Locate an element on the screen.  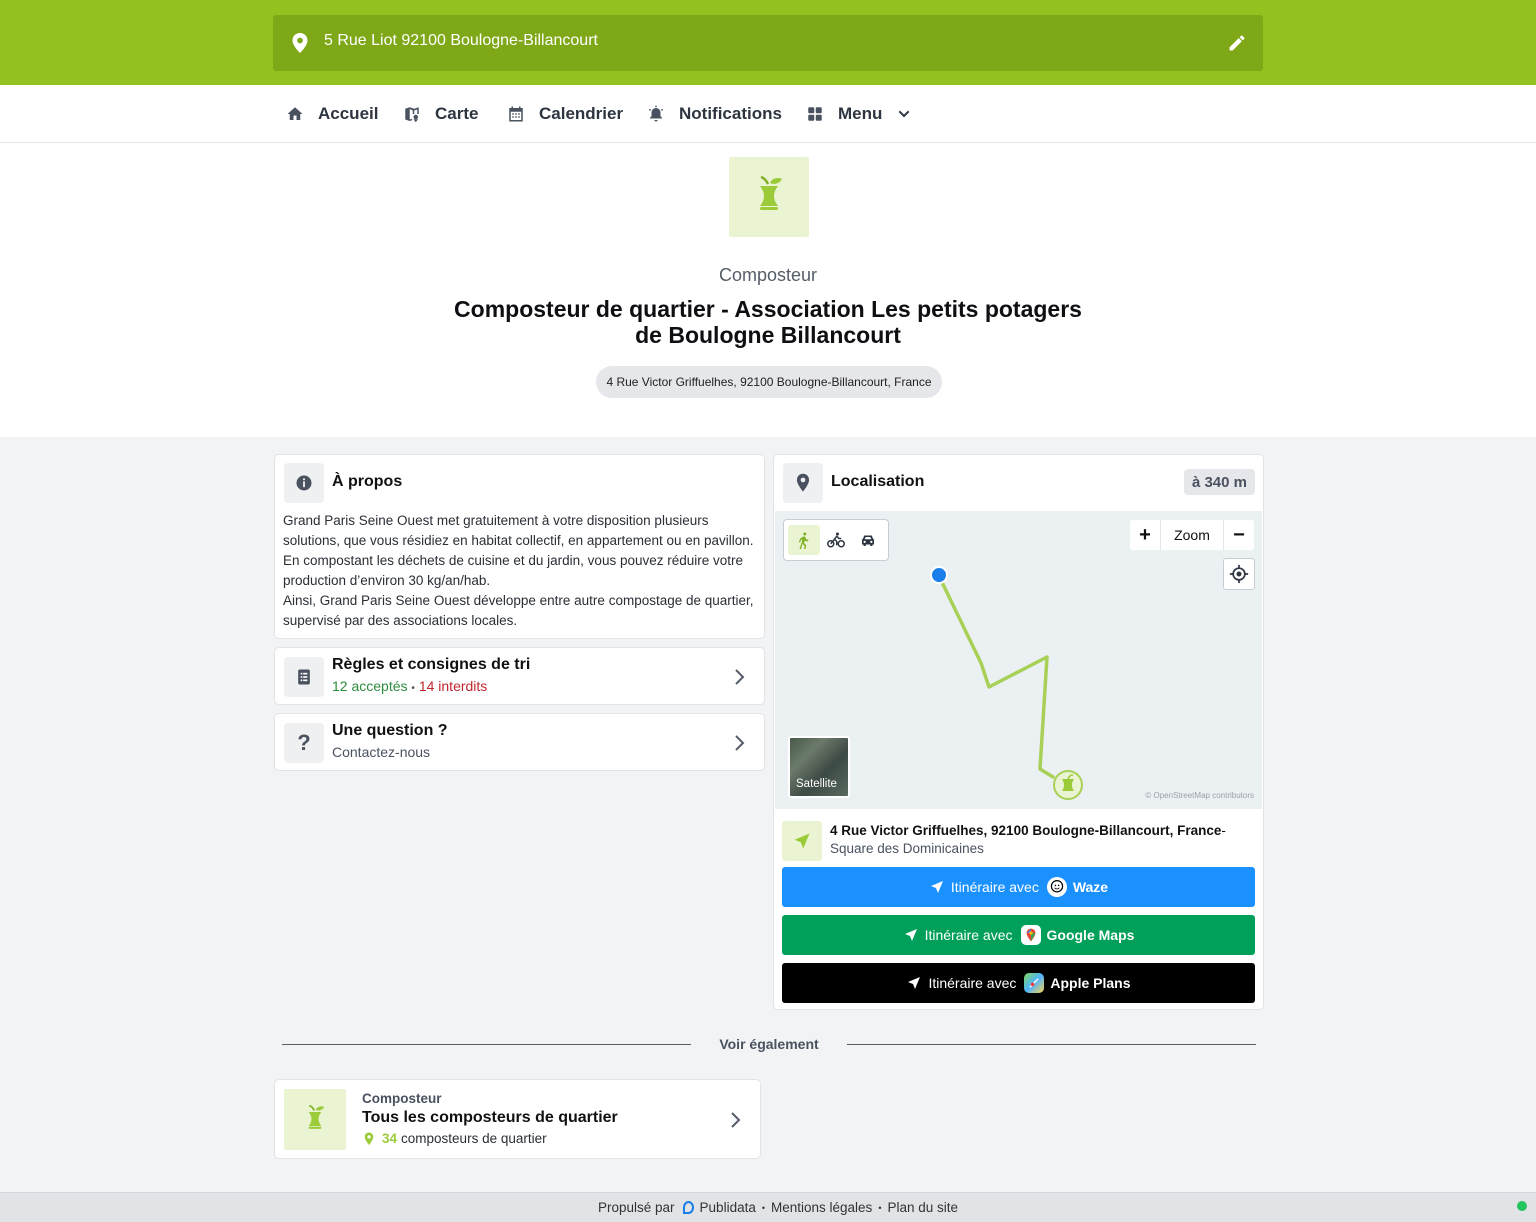
route-app-name: Waze is located at coordinates (1090, 887).